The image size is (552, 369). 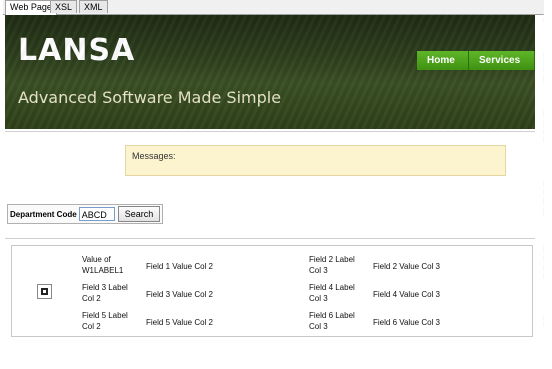 I want to click on department-search-bar: Department Code ABCD Search, so click(x=85, y=214).